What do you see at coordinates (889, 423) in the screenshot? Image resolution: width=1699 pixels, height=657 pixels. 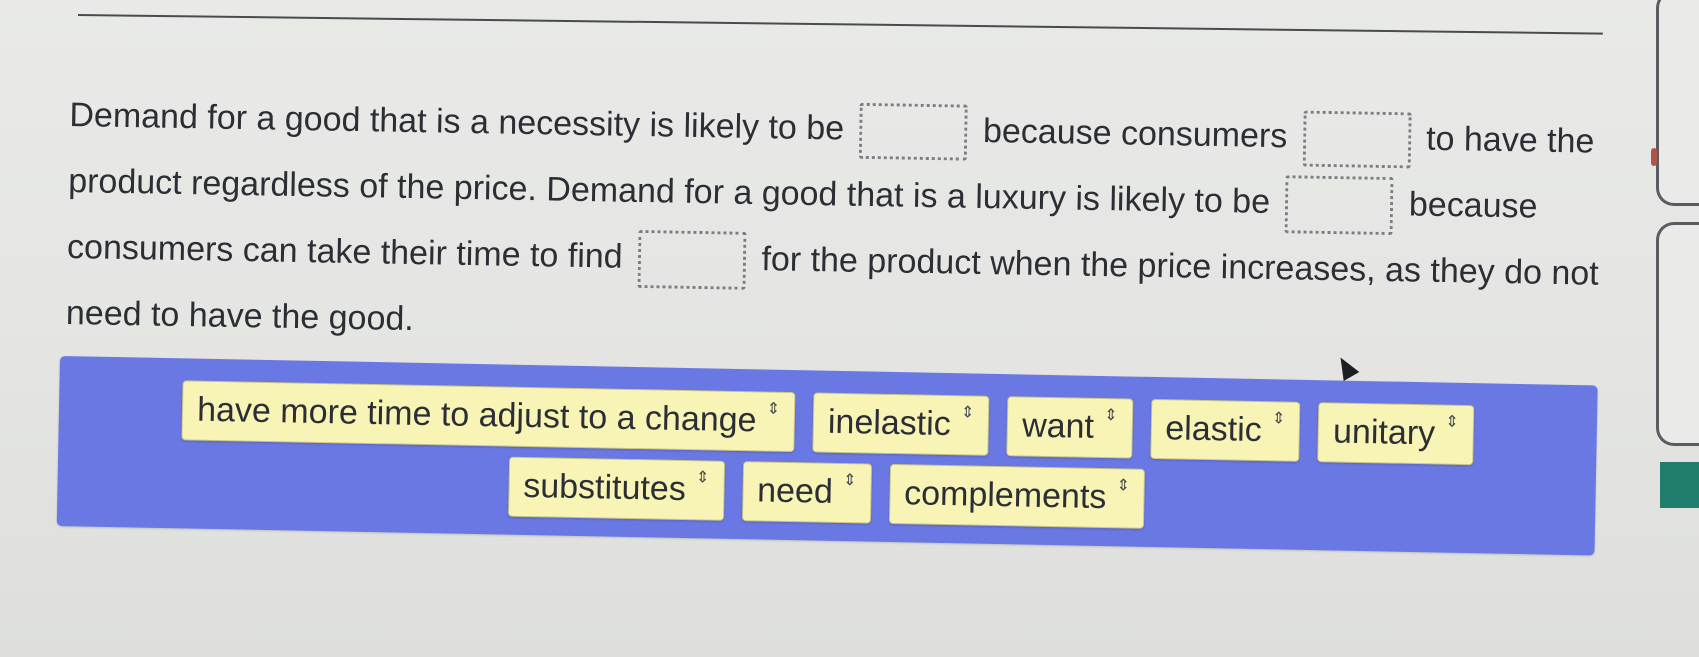 I see `chip-label: inelastic` at bounding box center [889, 423].